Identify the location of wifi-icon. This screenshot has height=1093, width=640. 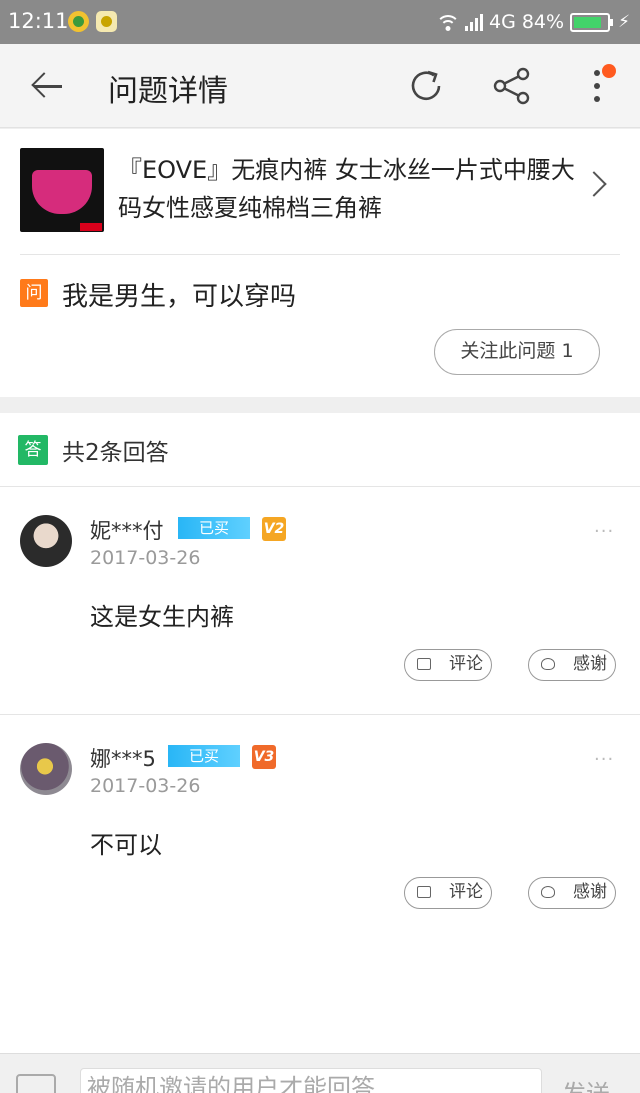
(448, 22).